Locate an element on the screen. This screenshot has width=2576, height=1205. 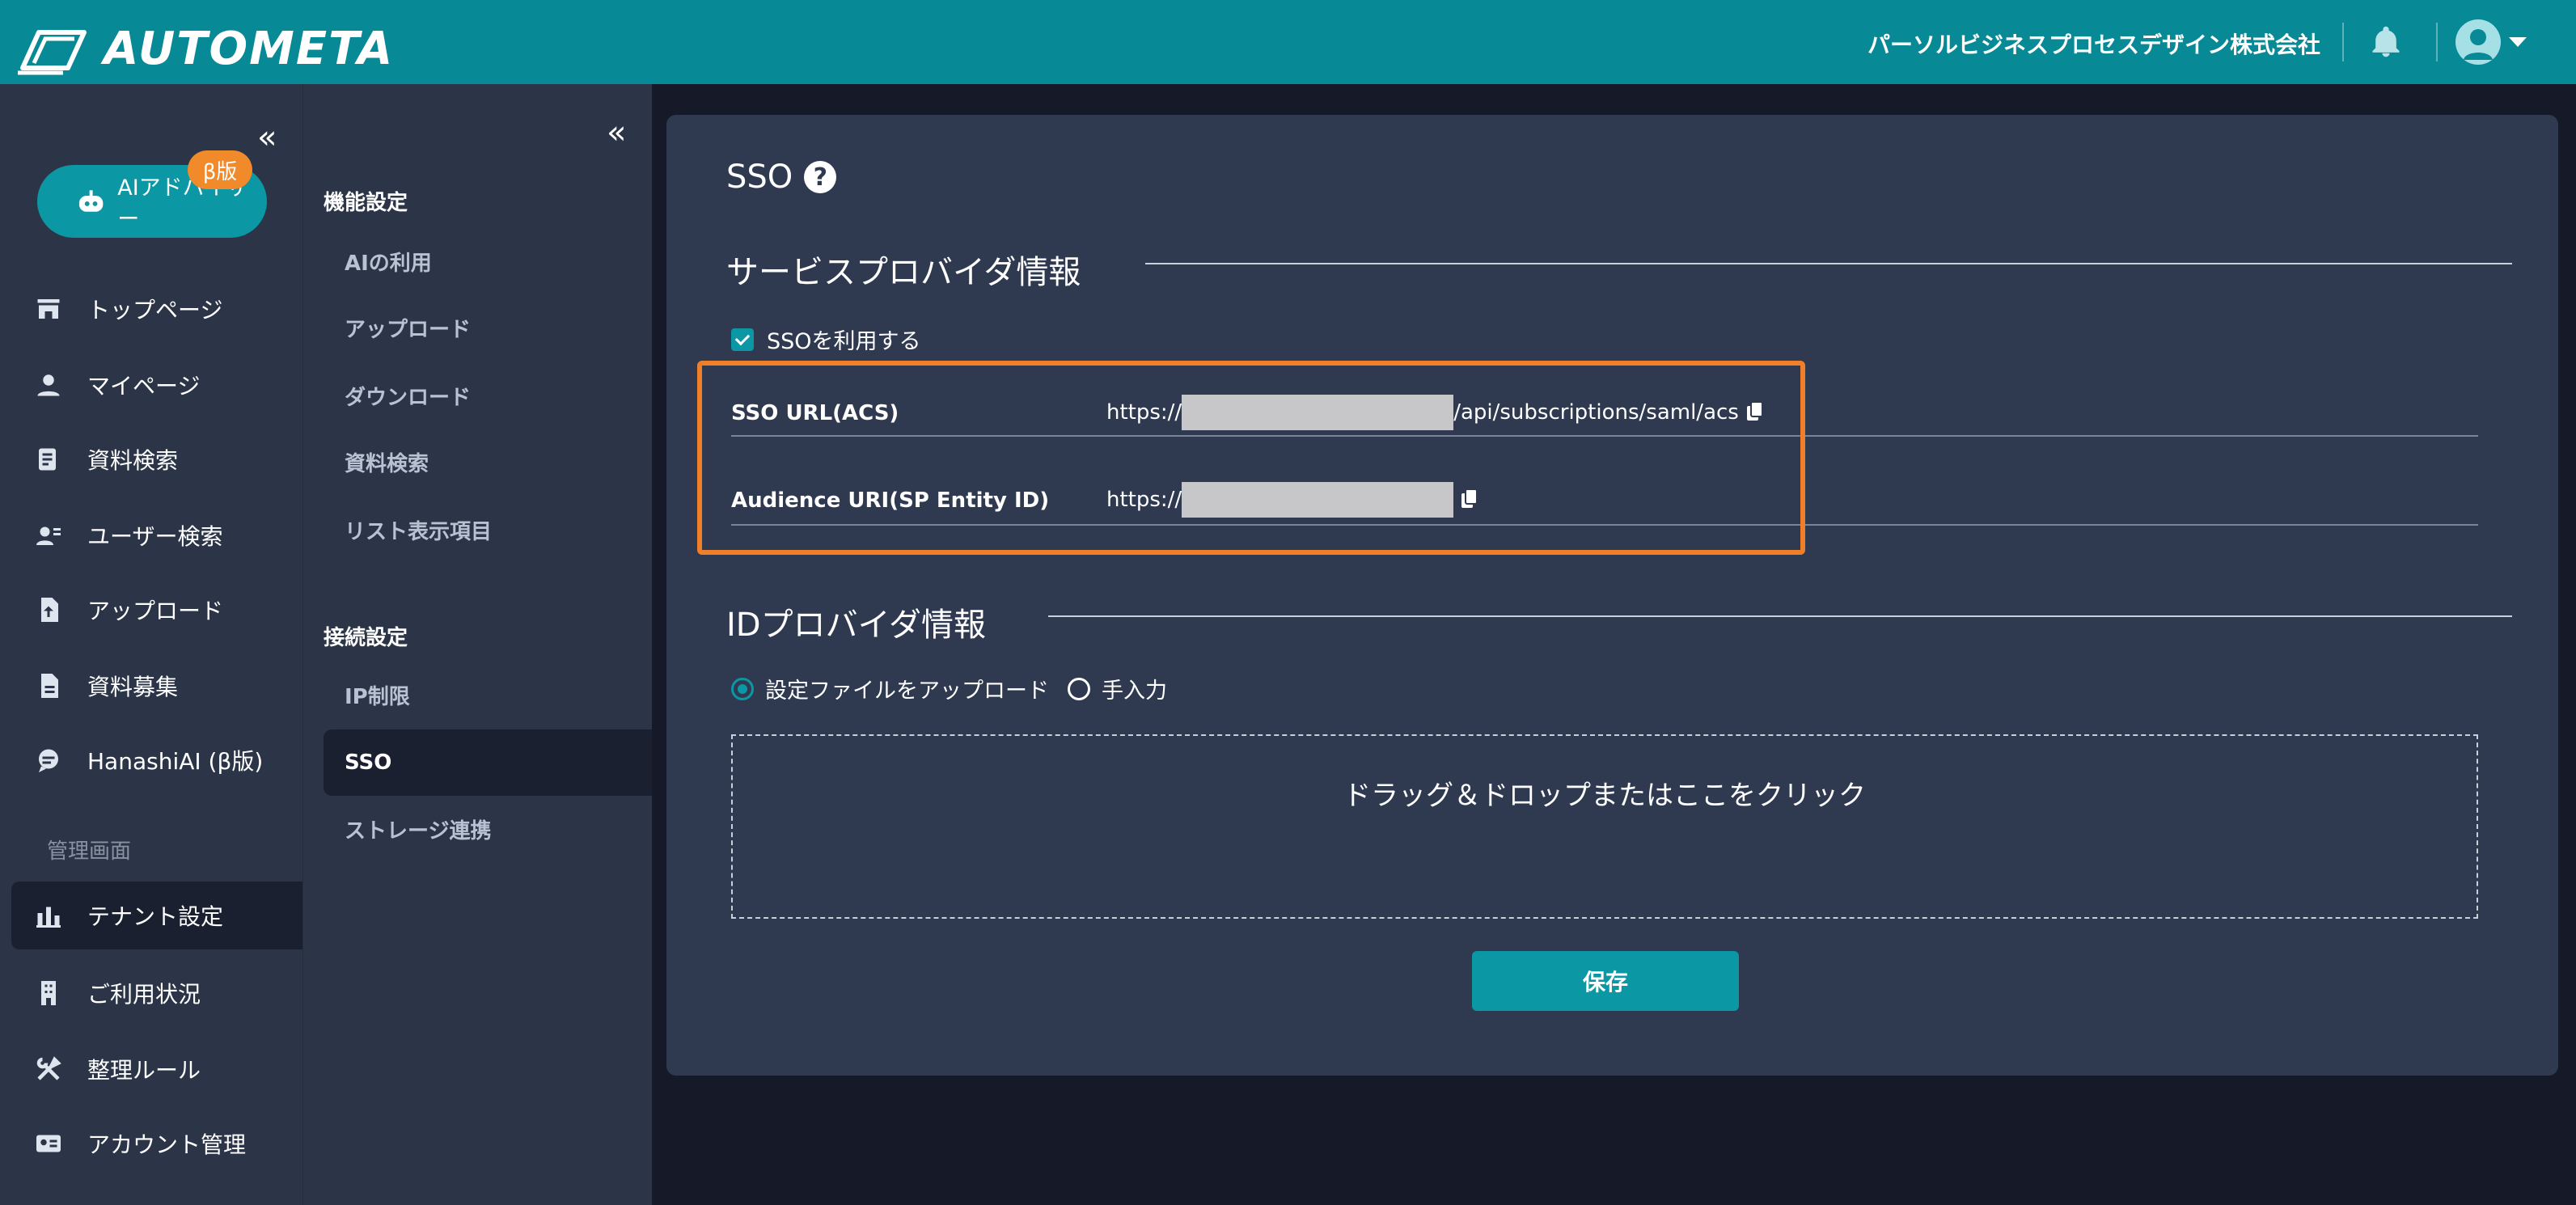
nav-label: アカウント管理 is located at coordinates (167, 1144).